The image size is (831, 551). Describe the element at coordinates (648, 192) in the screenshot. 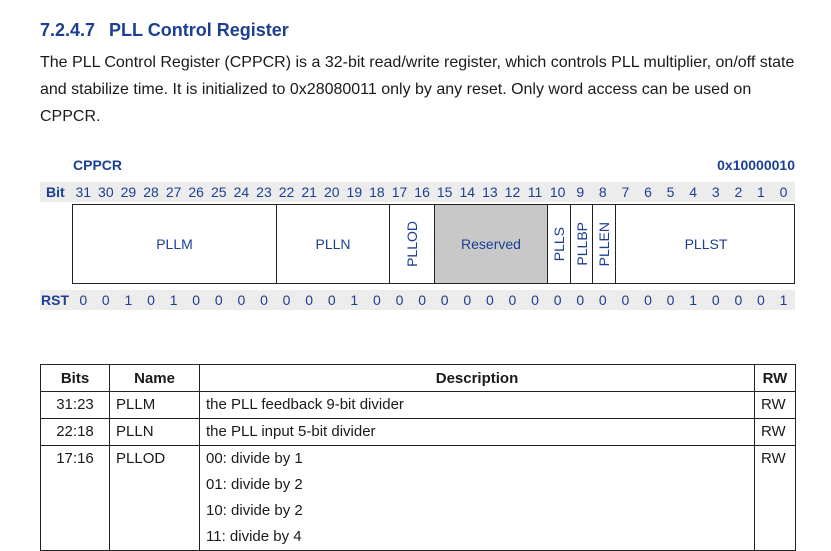

I see `bit-number-cell: 6` at that location.